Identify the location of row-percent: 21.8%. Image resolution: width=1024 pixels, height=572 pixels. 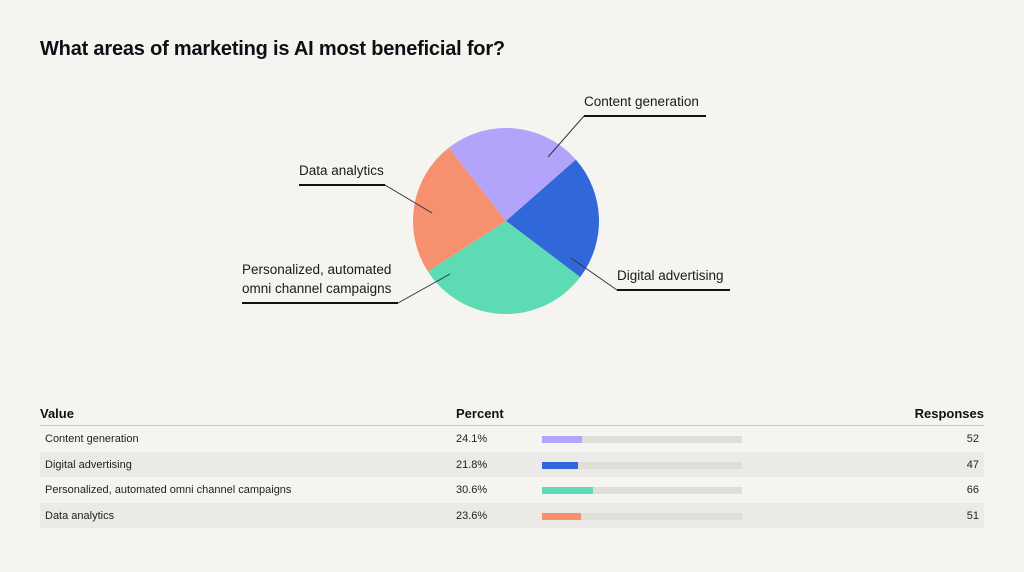
(472, 464).